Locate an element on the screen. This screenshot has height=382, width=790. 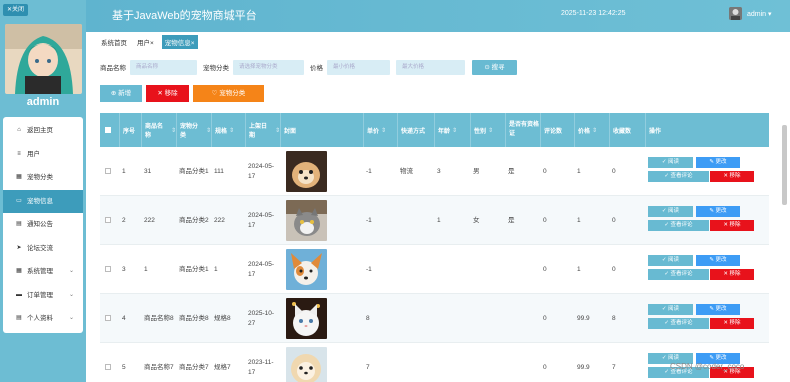
name-input: 商品名称 is located at coordinates (163, 67).